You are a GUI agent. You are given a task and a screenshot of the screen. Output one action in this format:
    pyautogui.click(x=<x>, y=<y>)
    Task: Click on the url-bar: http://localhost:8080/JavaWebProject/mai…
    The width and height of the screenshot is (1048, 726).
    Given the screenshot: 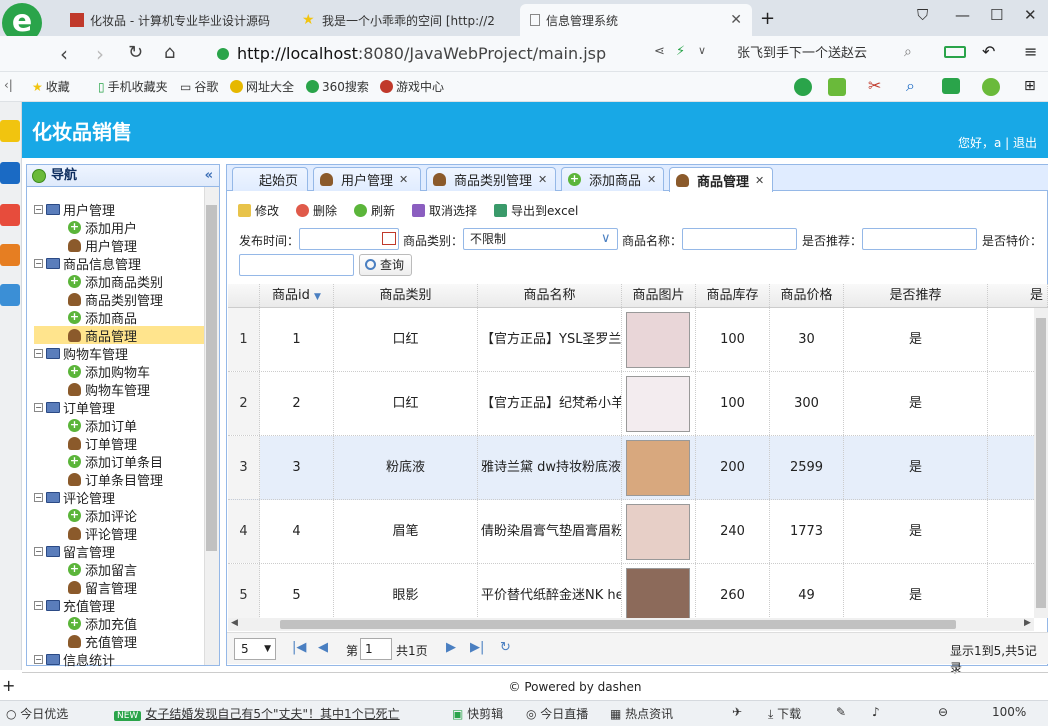 What is the action you would take?
    pyautogui.click(x=472, y=54)
    